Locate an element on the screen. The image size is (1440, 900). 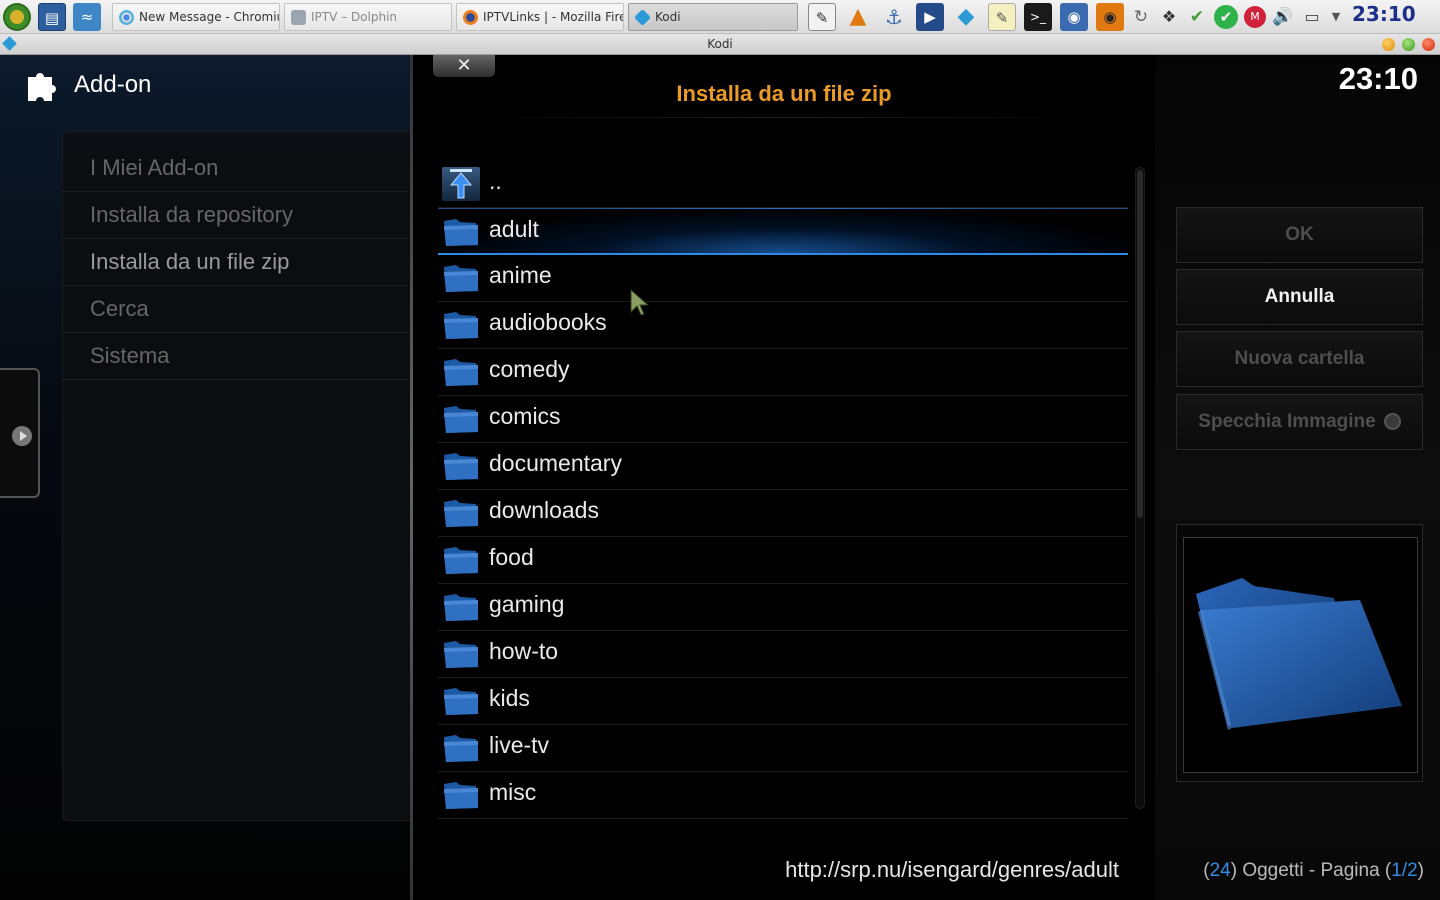
close-window-button is located at coordinates (1428, 44).